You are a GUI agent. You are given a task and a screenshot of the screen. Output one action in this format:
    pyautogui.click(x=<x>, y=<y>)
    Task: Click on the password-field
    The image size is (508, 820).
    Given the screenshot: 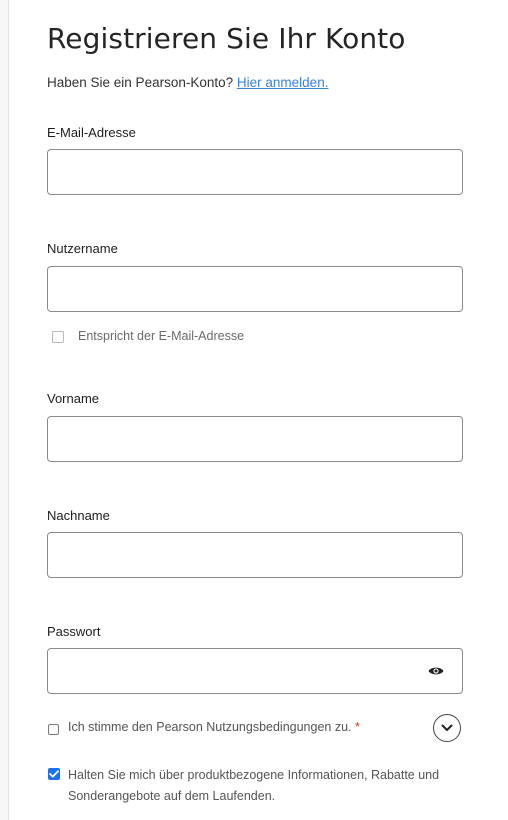 What is the action you would take?
    pyautogui.click(x=255, y=671)
    